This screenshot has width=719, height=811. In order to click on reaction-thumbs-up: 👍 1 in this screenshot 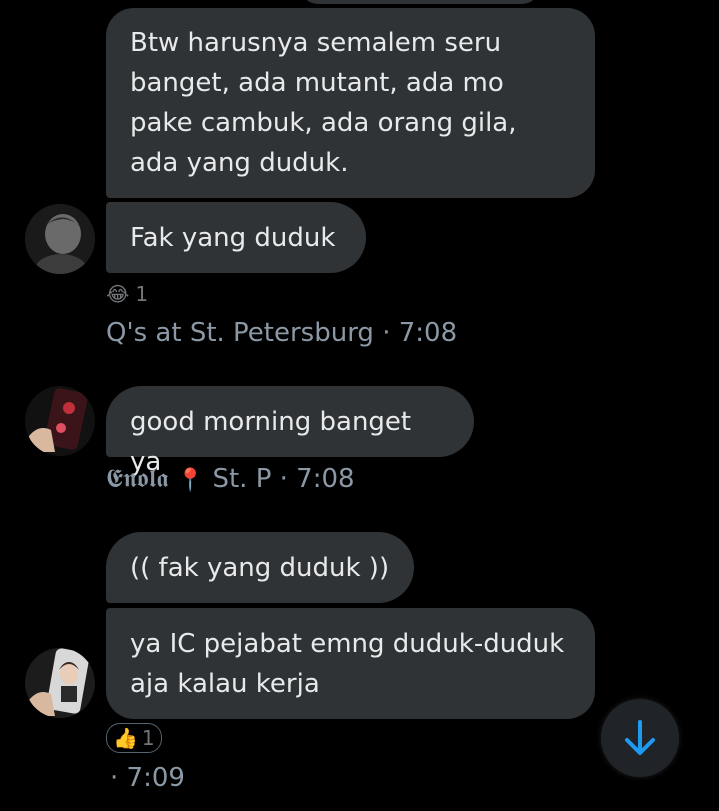, I will do `click(134, 738)`.